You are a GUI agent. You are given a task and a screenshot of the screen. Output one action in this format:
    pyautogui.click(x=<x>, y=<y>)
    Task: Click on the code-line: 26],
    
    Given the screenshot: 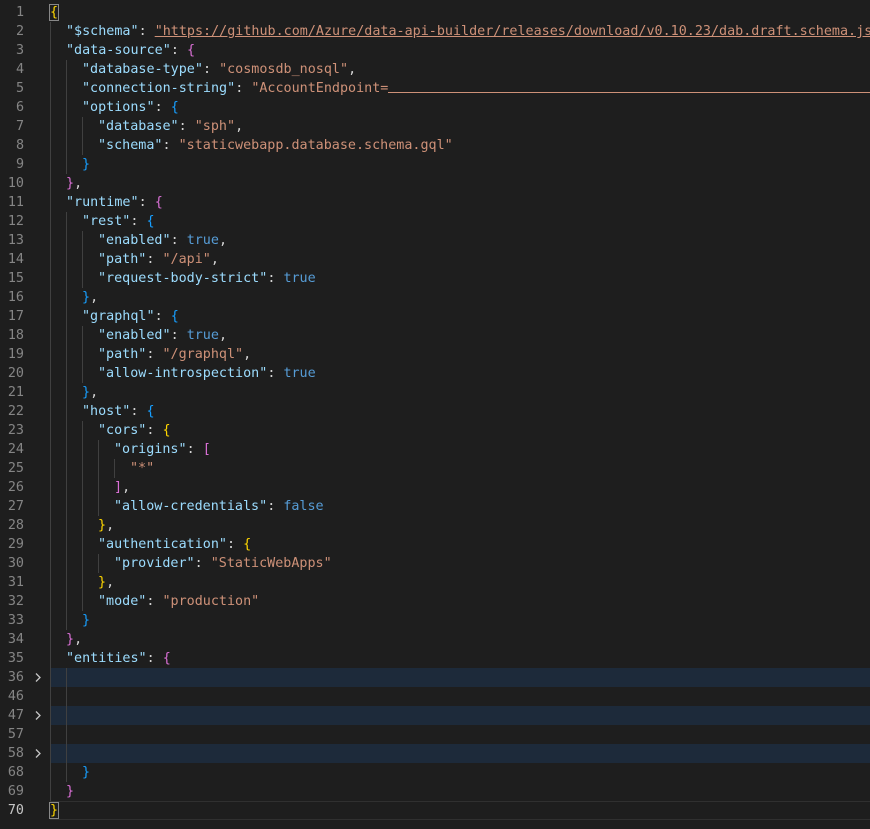 What is the action you would take?
    pyautogui.click(x=435, y=487)
    